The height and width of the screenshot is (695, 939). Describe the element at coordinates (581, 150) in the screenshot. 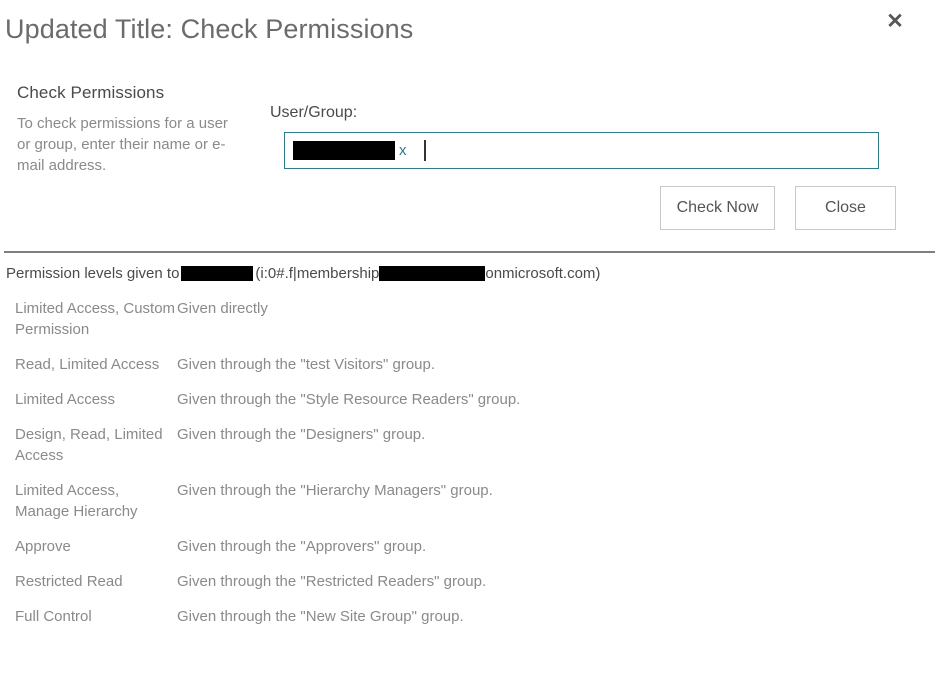

I see `user-group-input: x` at that location.